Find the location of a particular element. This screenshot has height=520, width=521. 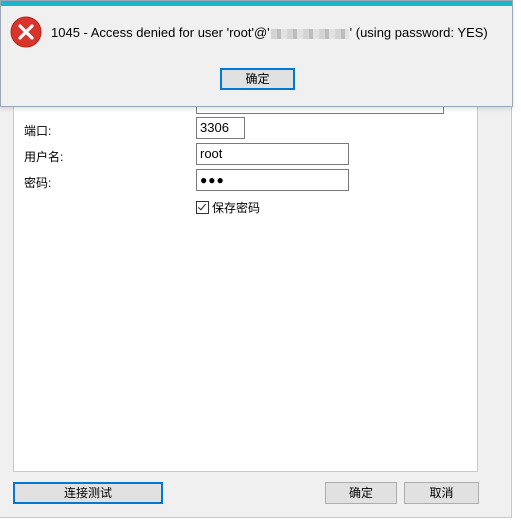

error-icon is located at coordinates (26, 32).